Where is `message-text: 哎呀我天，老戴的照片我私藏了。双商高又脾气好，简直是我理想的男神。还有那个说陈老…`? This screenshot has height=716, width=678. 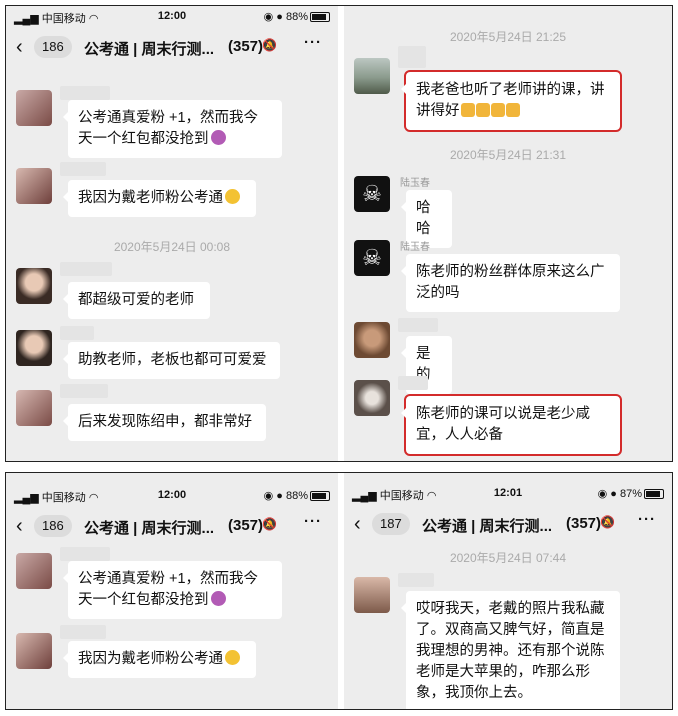 message-text: 哎呀我天，老戴的照片我私藏了。双商高又脾气好，简直是我理想的男神。还有那个说陈老… is located at coordinates (510, 651).